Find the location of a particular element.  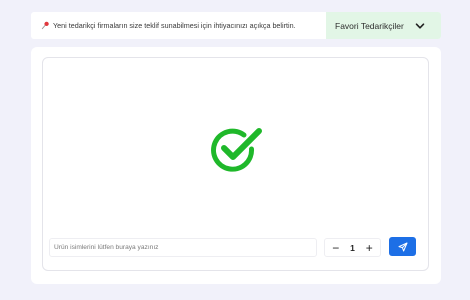

increment-button: + is located at coordinates (369, 248).